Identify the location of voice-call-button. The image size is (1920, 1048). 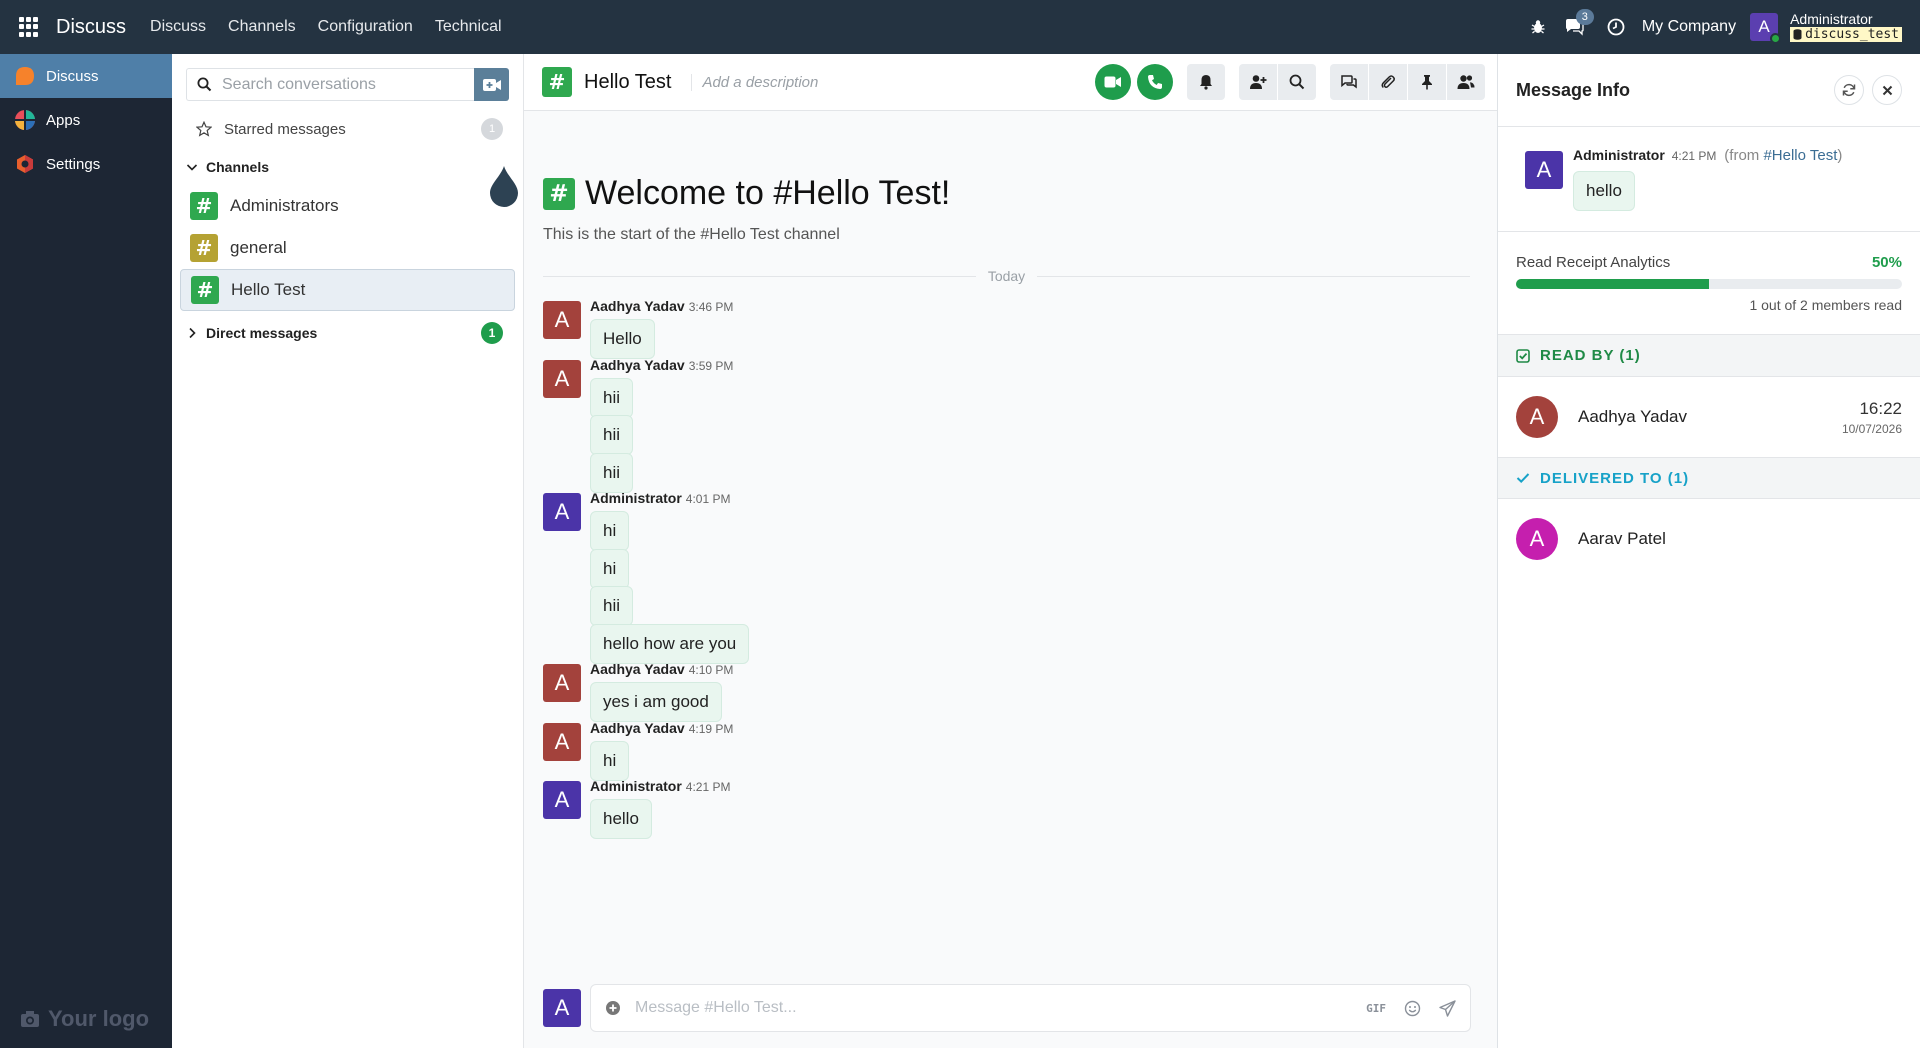
(1155, 82).